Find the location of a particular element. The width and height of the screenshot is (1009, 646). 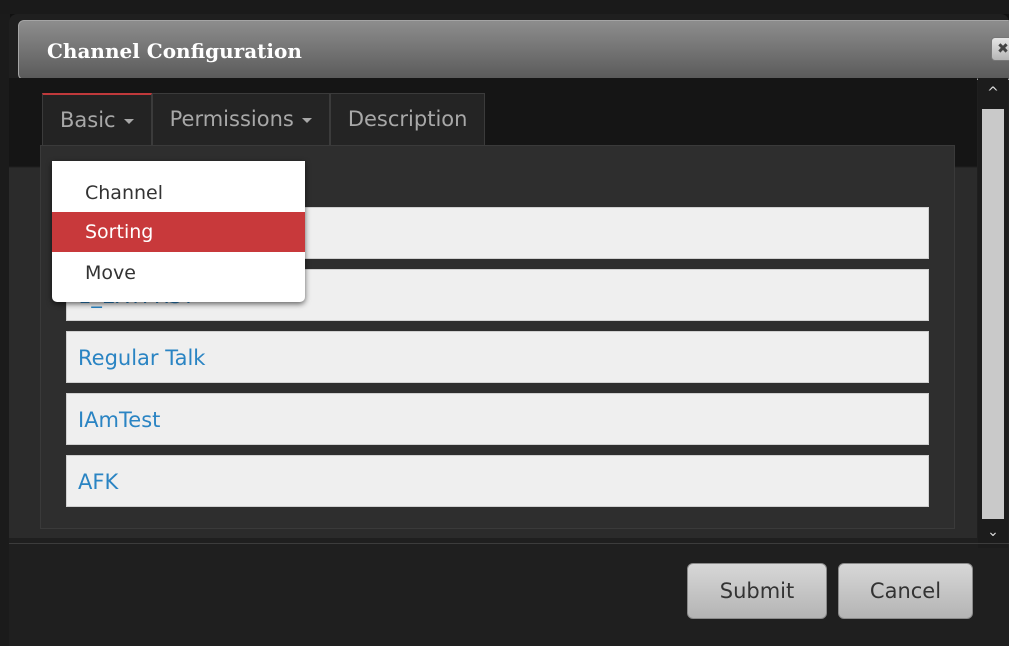

dialog-titlebar: Channel Configuration ✖ is located at coordinates (513, 50).